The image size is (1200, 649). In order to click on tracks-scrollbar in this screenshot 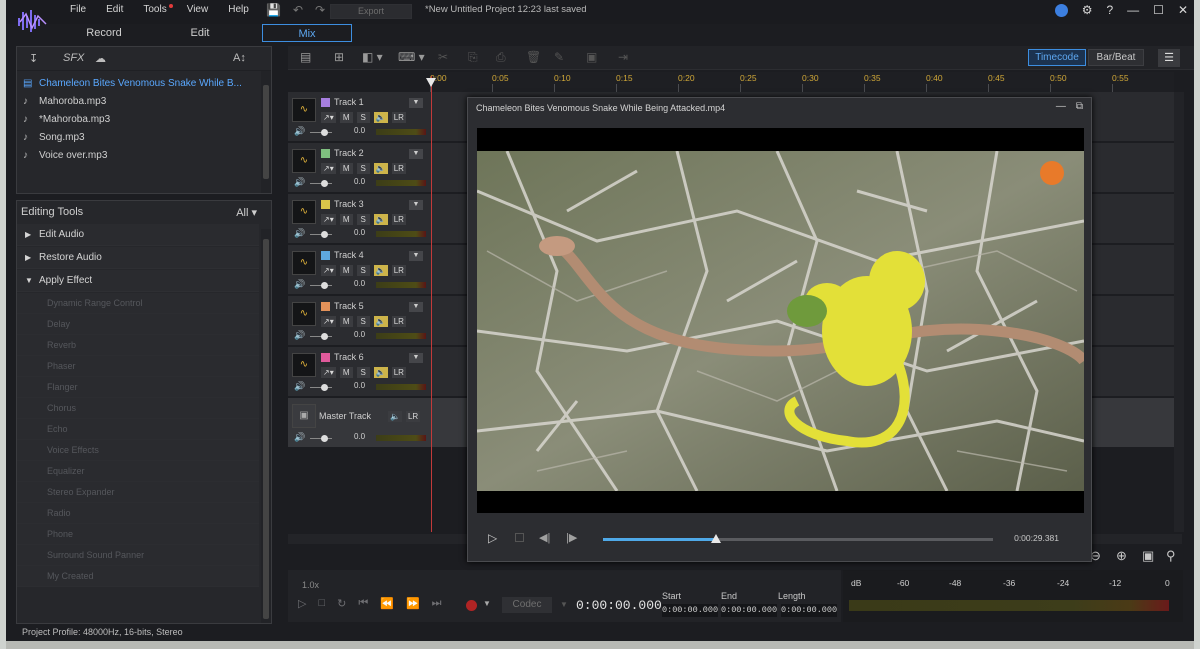, I will do `click(1179, 312)`.